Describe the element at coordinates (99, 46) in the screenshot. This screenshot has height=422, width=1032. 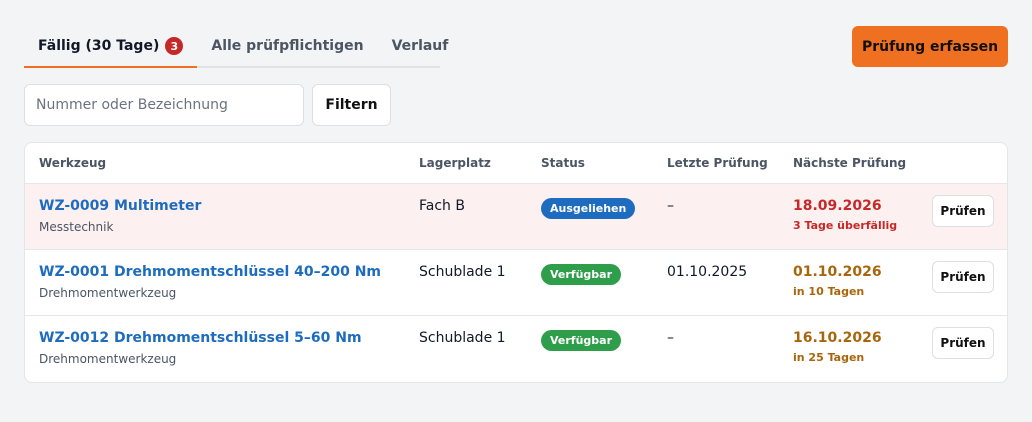
I see `tab-due-label: Fällig (30 Tage)` at that location.